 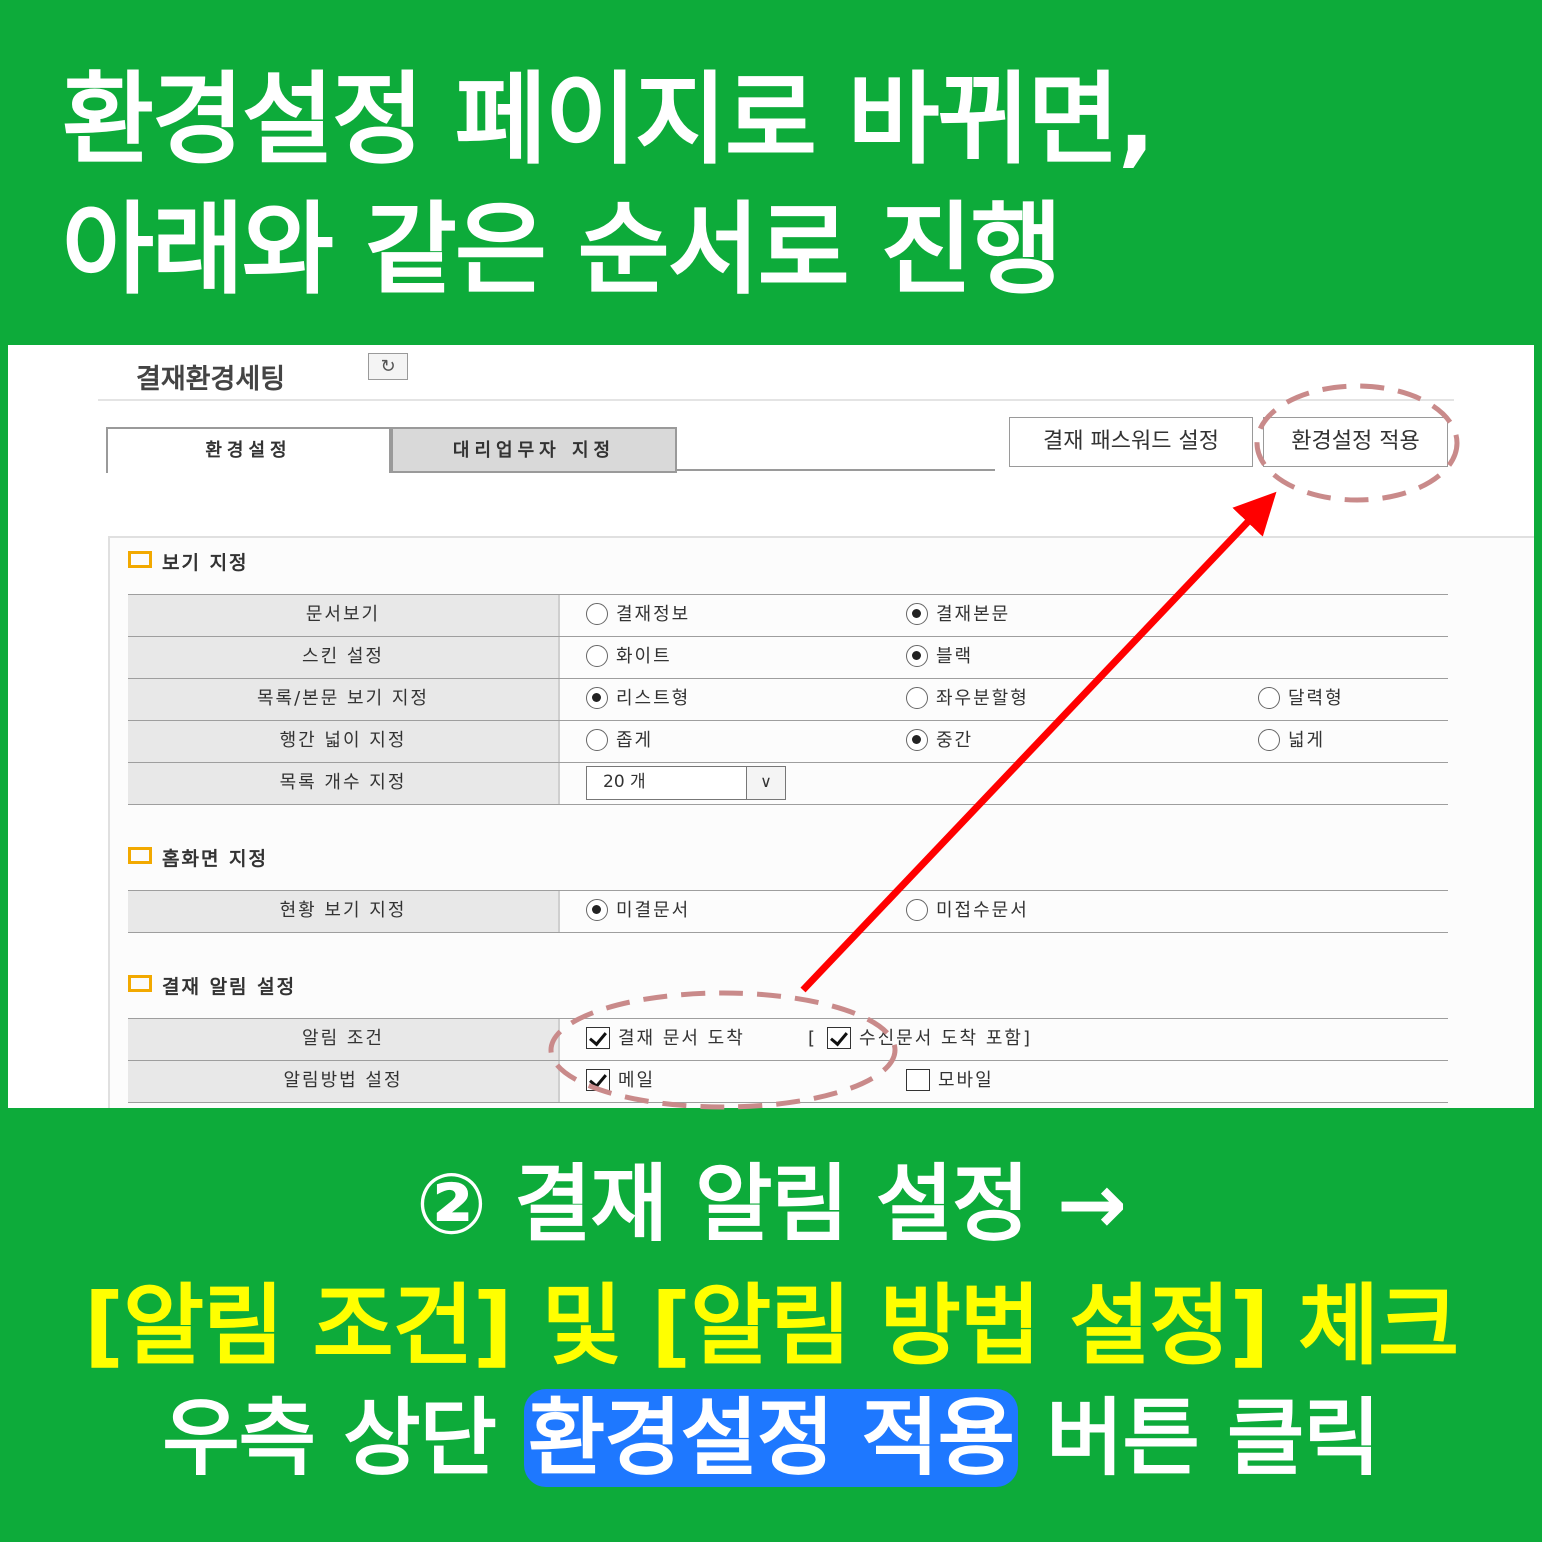 I want to click on instruction-line-3: 우측 상단 환경설정 적용 버튼 클릭, so click(x=771, y=1438).